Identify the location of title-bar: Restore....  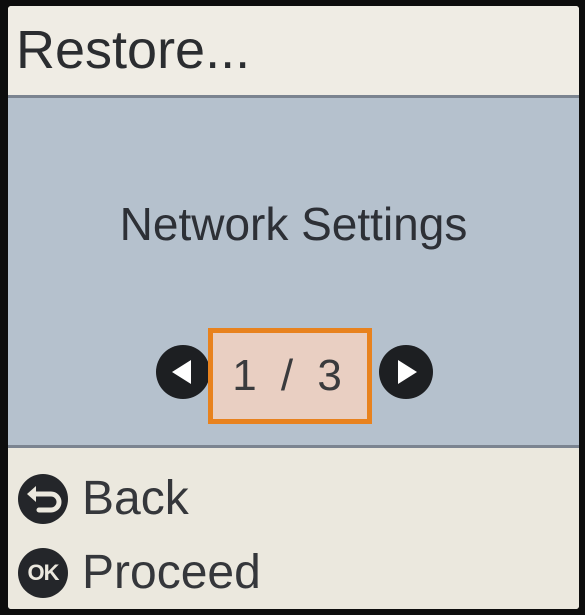
(293, 52).